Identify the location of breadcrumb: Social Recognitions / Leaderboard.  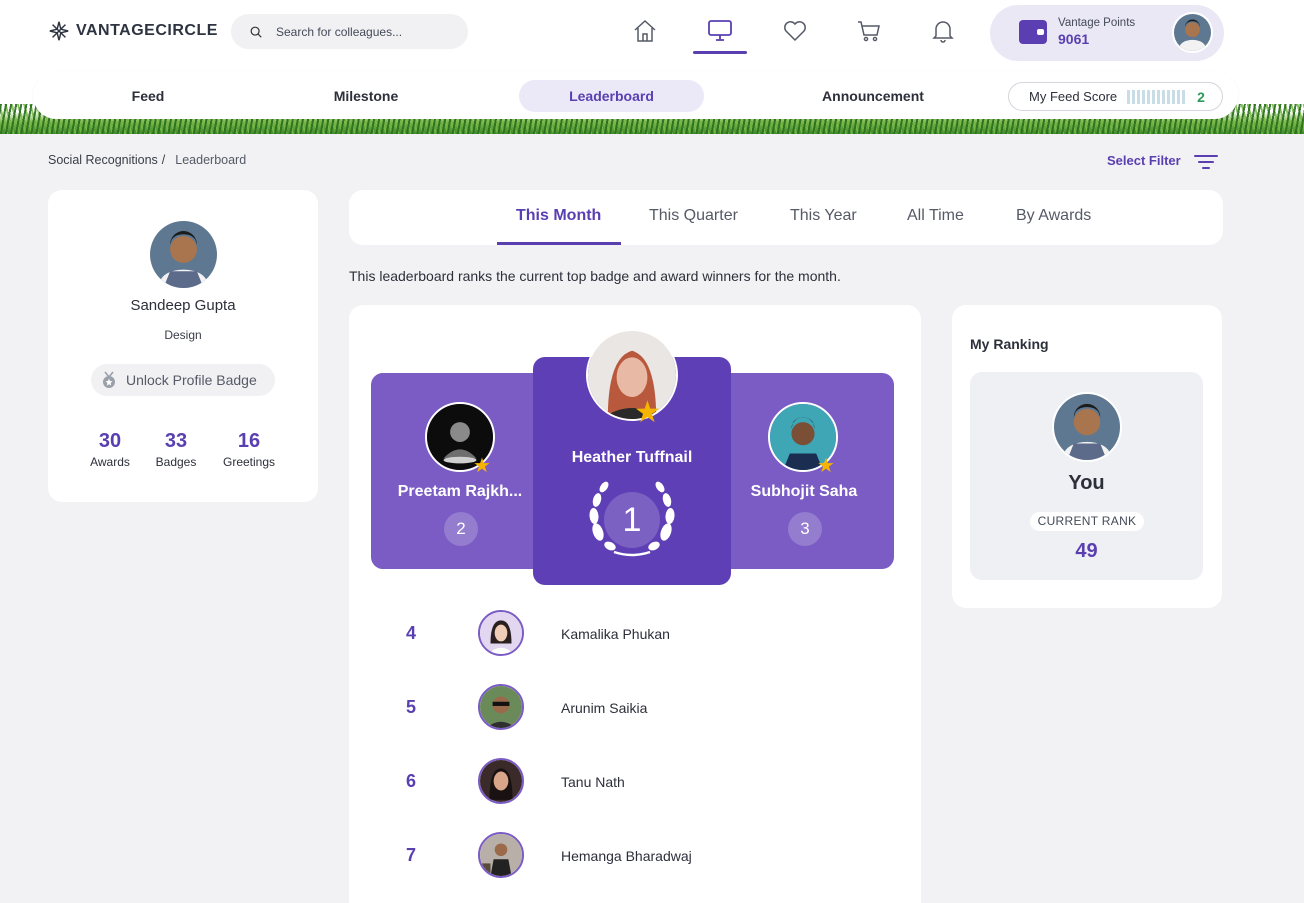
(147, 160).